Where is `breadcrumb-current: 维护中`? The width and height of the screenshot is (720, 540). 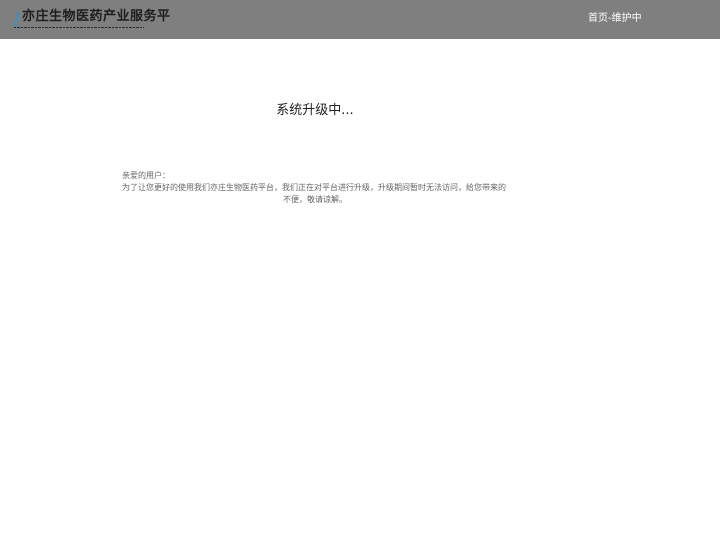 breadcrumb-current: 维护中 is located at coordinates (626, 18).